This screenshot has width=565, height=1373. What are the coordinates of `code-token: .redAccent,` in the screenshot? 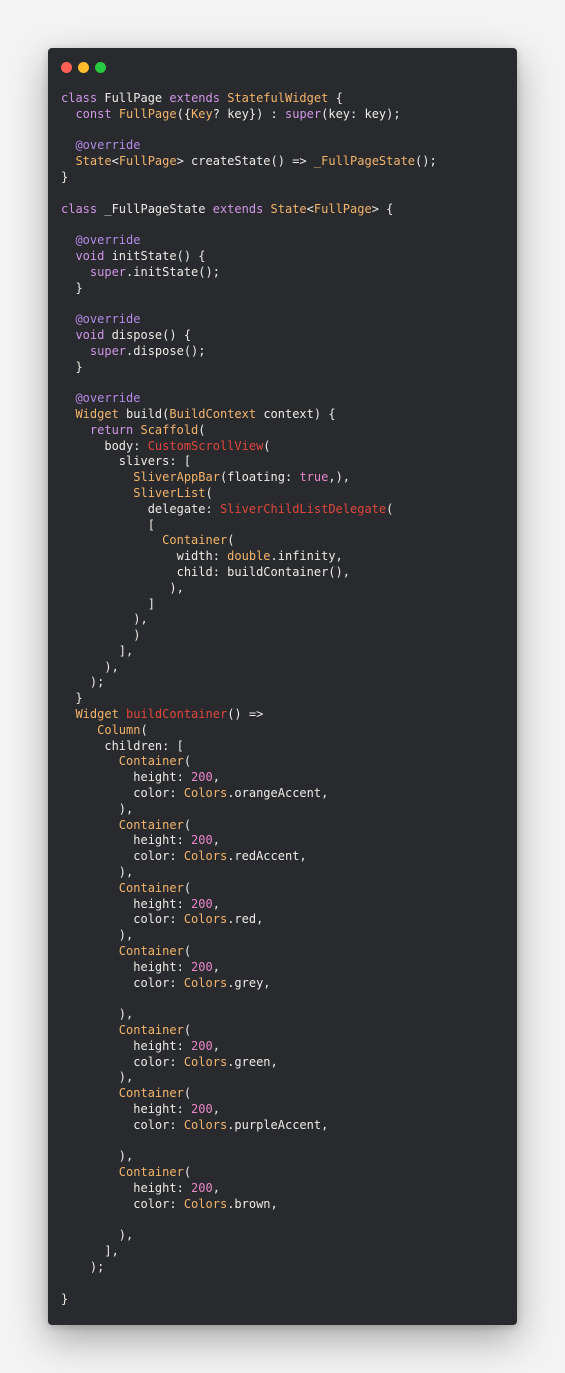 It's located at (267, 856).